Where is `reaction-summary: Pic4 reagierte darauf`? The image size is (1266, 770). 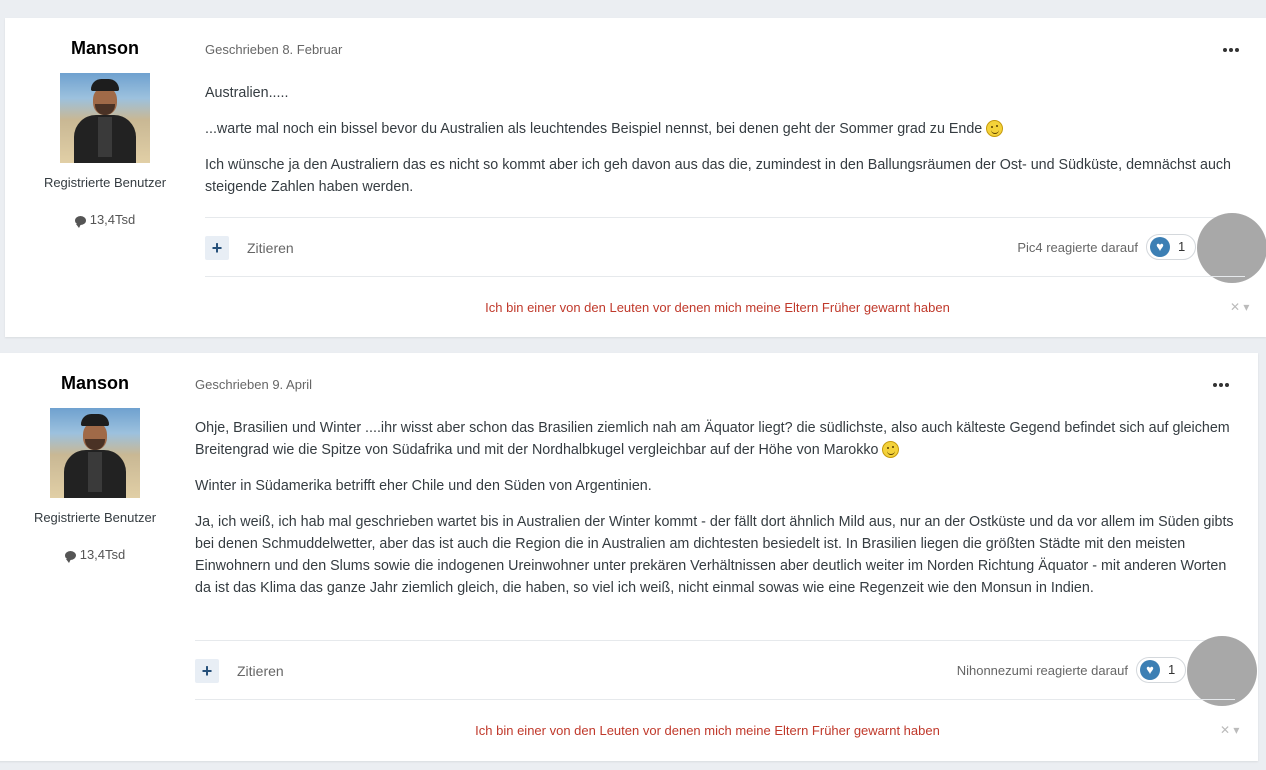
reaction-summary: Pic4 reagierte darauf is located at coordinates (1038, 247).